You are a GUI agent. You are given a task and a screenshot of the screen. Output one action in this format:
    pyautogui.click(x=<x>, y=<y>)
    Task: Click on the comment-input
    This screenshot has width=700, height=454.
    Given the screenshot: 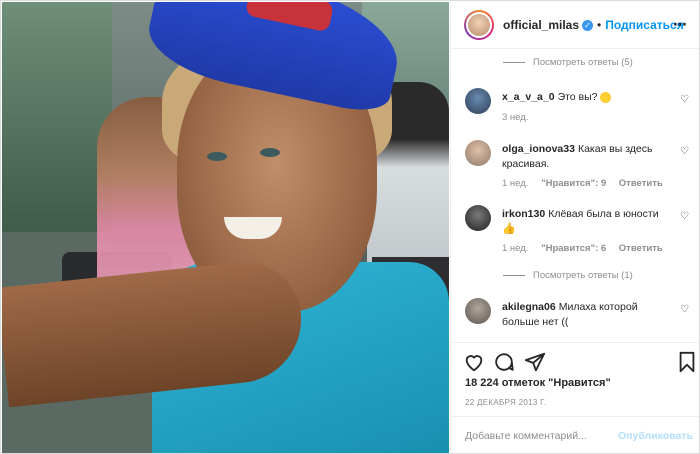 What is the action you would take?
    pyautogui.click(x=540, y=435)
    